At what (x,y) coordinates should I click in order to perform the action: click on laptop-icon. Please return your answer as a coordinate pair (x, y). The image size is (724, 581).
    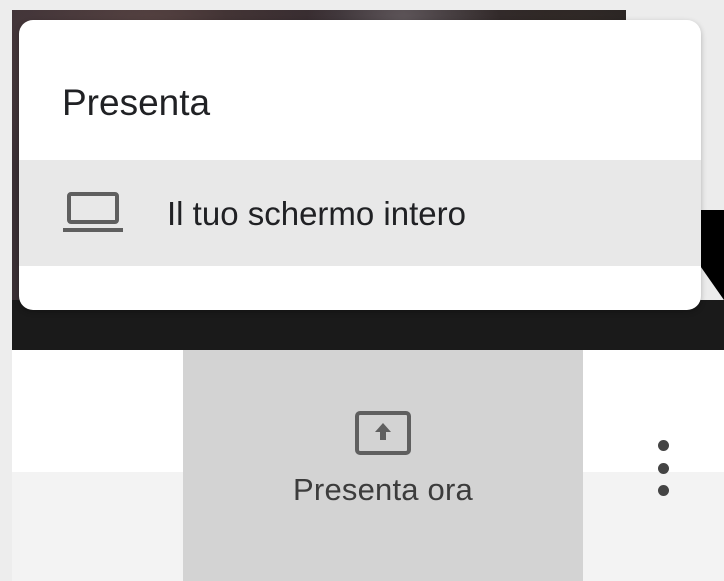
    Looking at the image, I should click on (93, 213).